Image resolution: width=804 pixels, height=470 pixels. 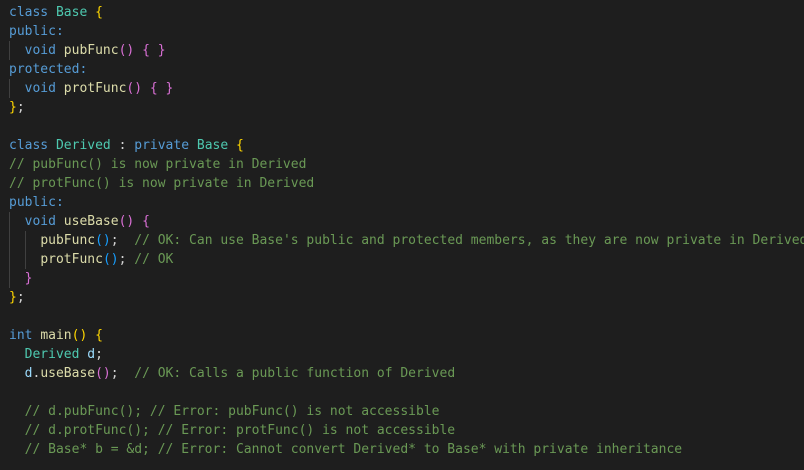 I want to click on code-token: :, so click(x=122, y=145).